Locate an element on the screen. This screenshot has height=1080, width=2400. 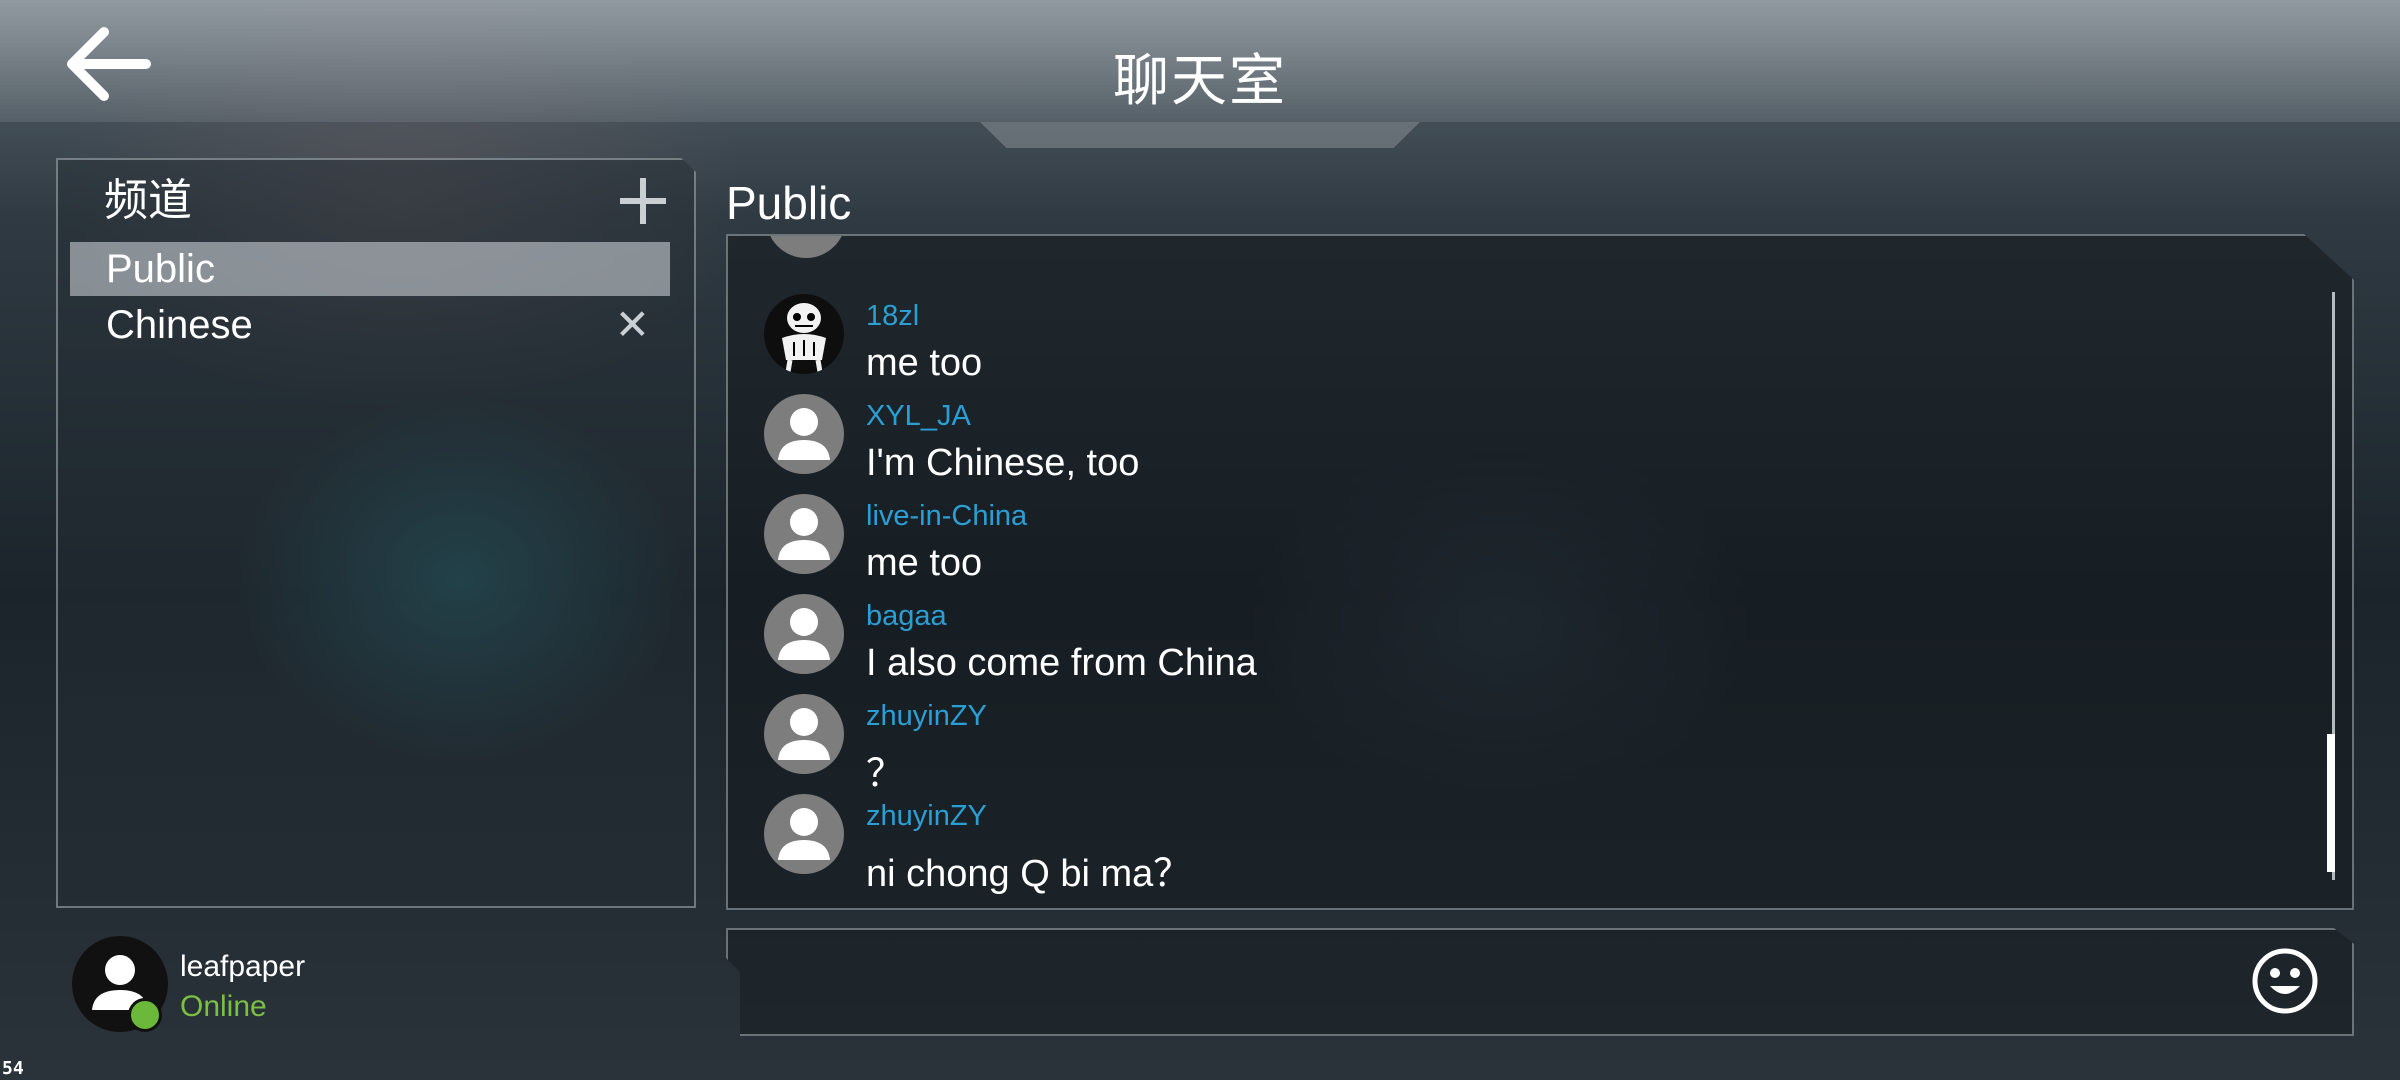
add-channel-button is located at coordinates (643, 201).